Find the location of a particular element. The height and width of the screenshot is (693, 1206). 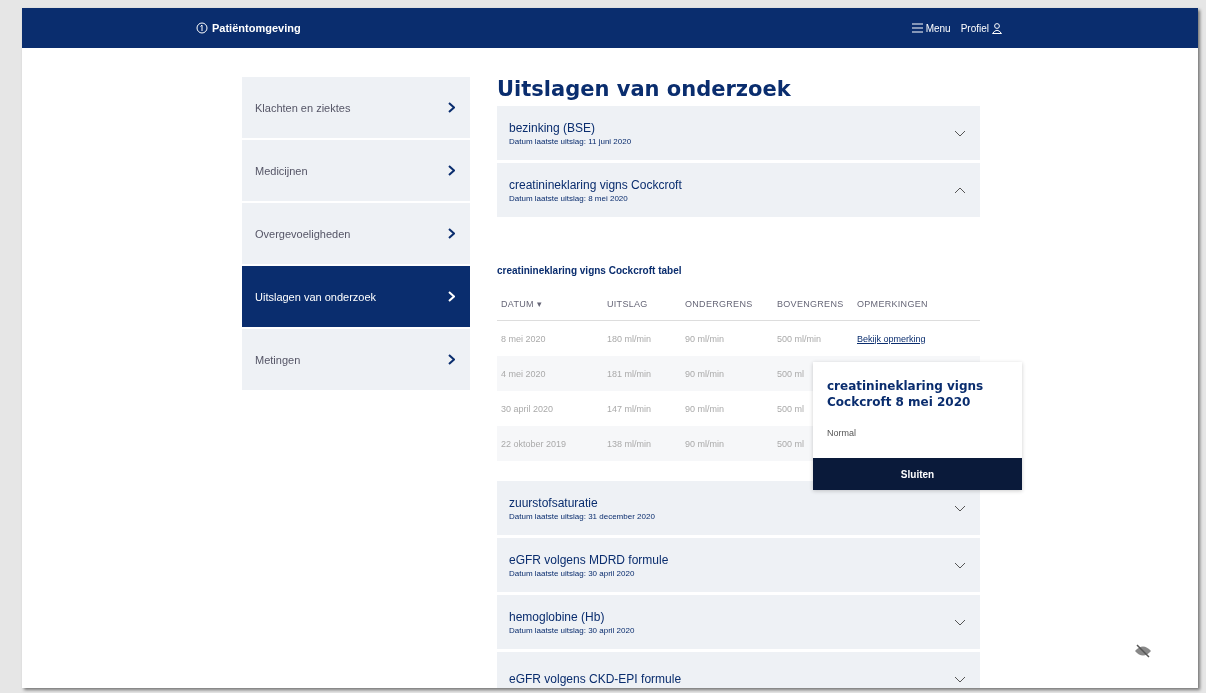

table-cell: 8 mei 2020 is located at coordinates (523, 338).